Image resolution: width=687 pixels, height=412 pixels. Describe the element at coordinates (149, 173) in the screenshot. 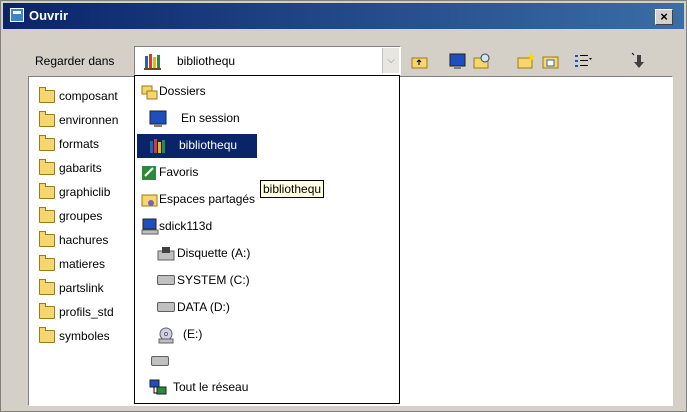

I see `favorites-icon` at that location.